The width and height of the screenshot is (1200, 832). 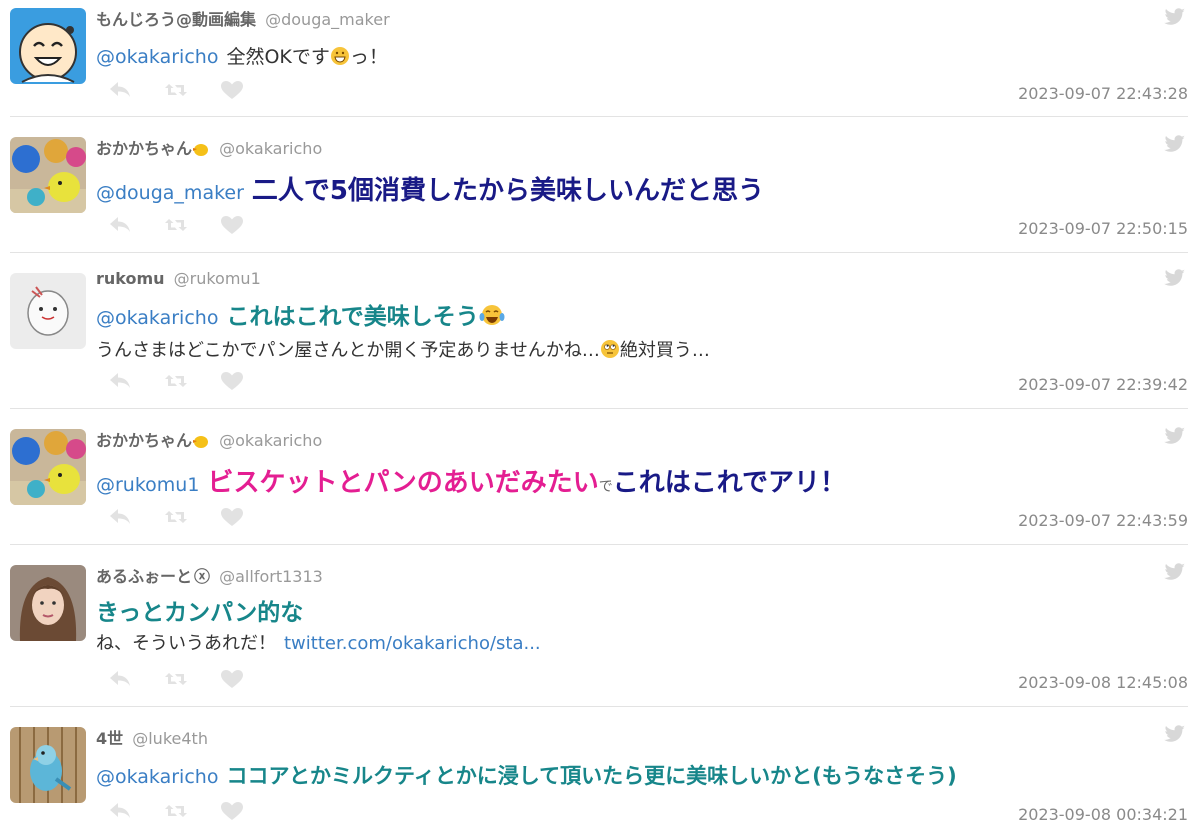 I want to click on tweet-text: @rukomu1 ビスケットとパンのあいだみたいでこれはこれでアリ！, so click(x=628, y=485).